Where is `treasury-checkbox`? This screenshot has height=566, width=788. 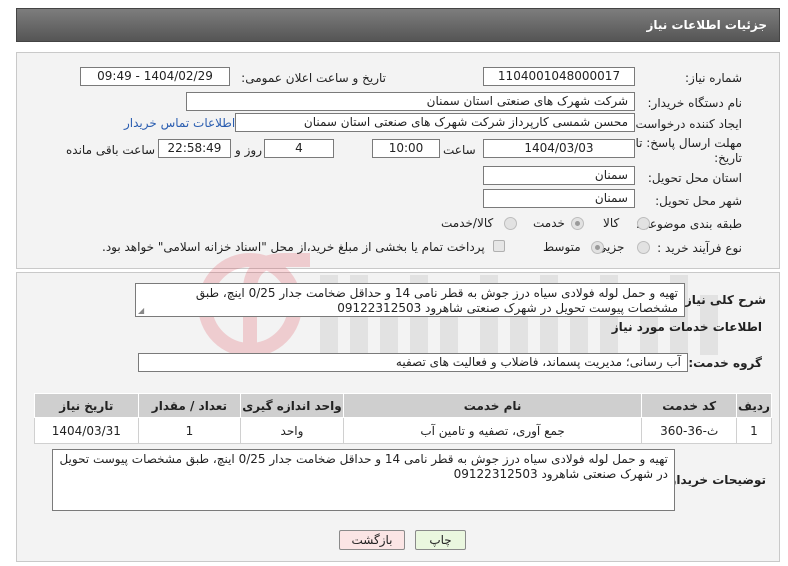
treasury-checkbox is located at coordinates (499, 246).